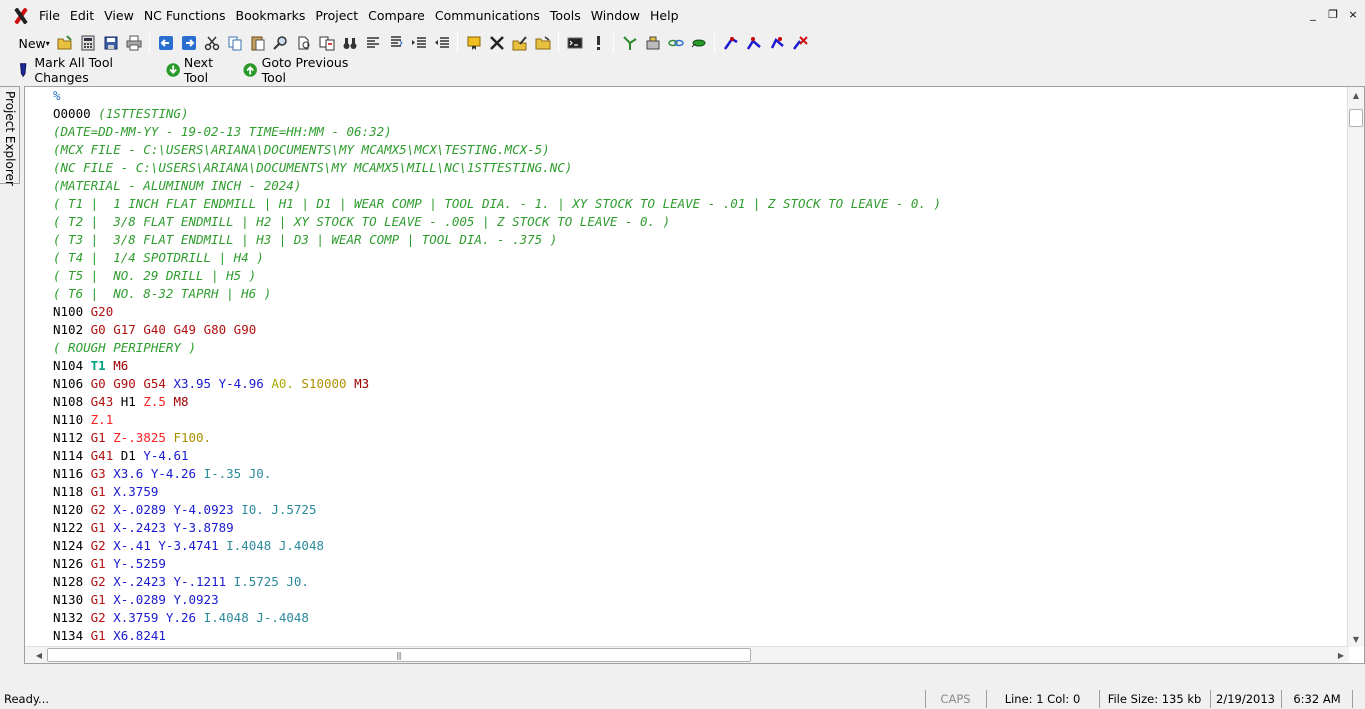 The image size is (1365, 709). I want to click on connect-button, so click(699, 43).